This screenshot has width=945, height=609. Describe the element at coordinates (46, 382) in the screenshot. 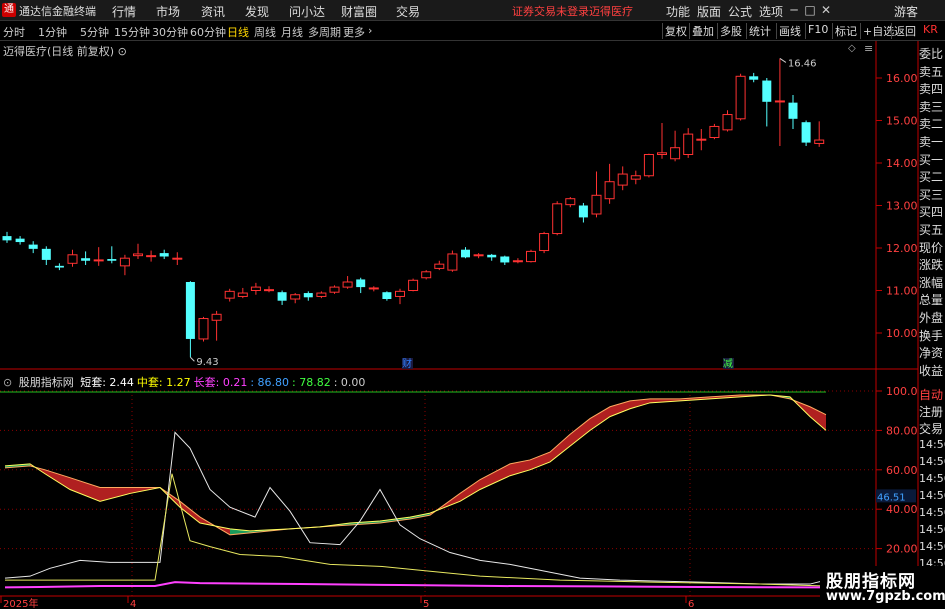

I see `indicator-name: 股朋指标网` at that location.